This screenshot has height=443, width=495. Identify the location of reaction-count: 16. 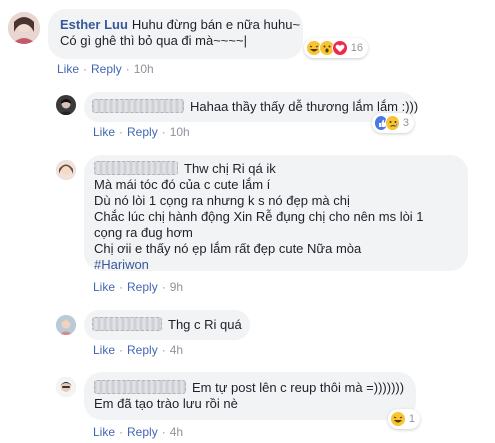
(357, 48).